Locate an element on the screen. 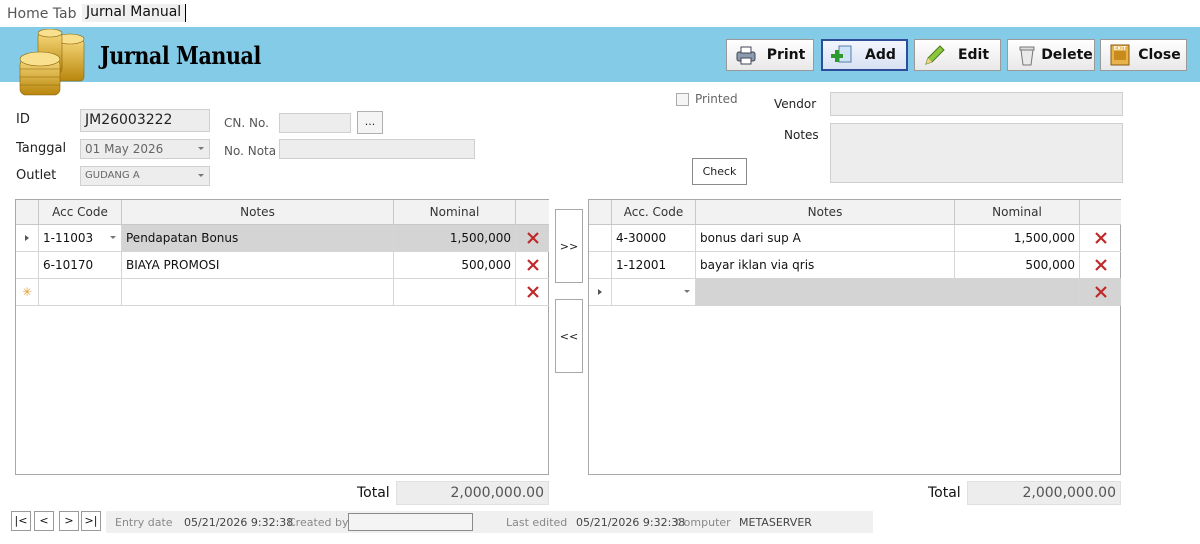 Image resolution: width=1200 pixels, height=544 pixels. pencil-icon is located at coordinates (934, 55).